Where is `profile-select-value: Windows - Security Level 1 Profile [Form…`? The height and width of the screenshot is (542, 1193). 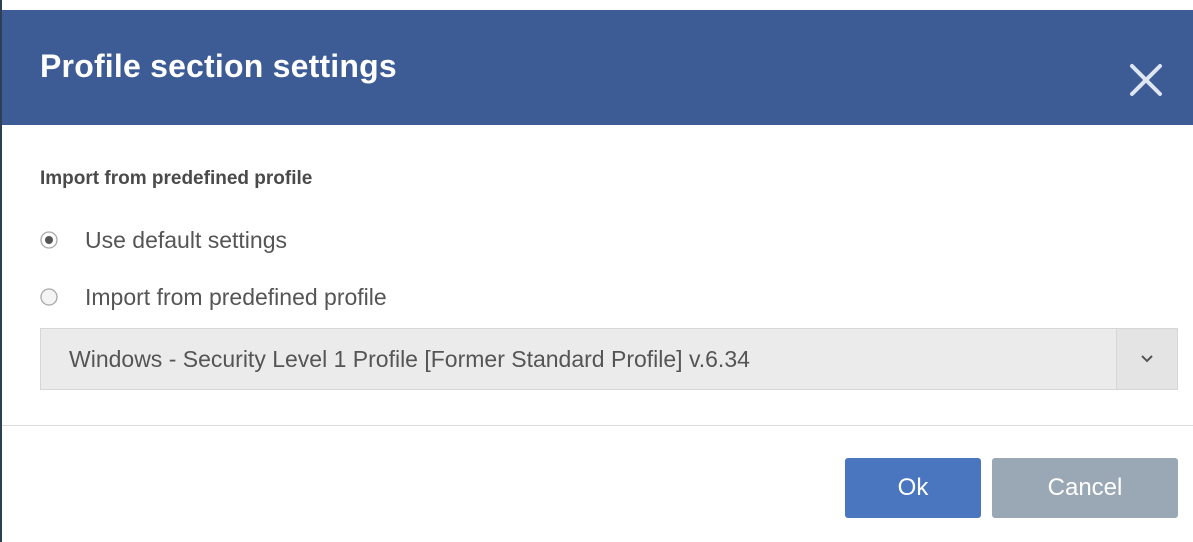
profile-select-value: Windows - Security Level 1 Profile [Form… is located at coordinates (409, 359).